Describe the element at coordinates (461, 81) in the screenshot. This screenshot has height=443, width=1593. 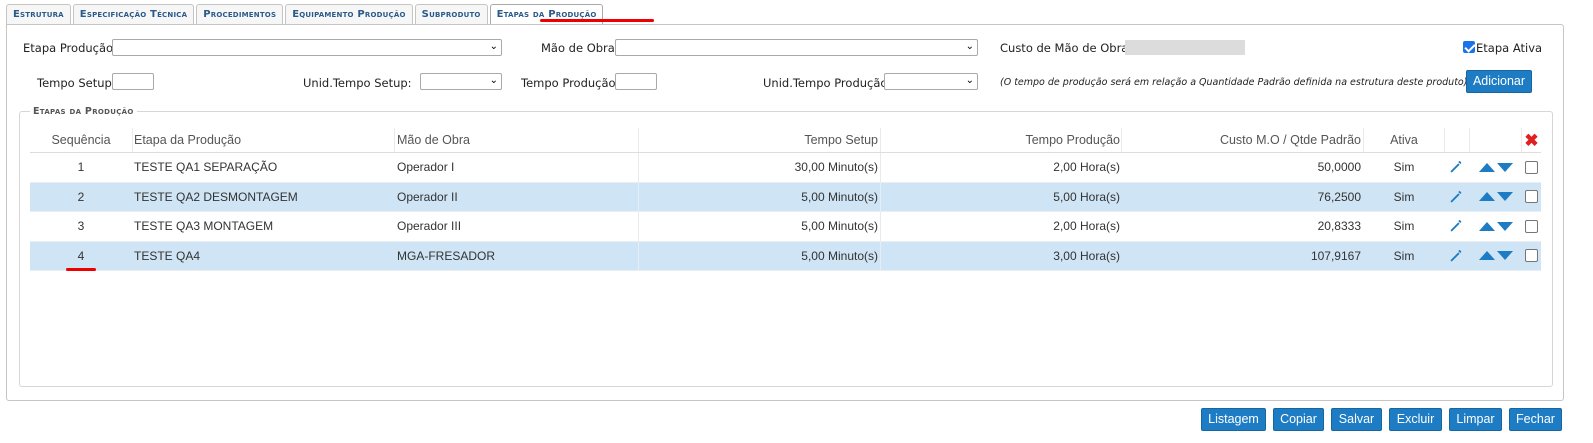
I see `unid-tempo-setup-select: ⌄` at that location.